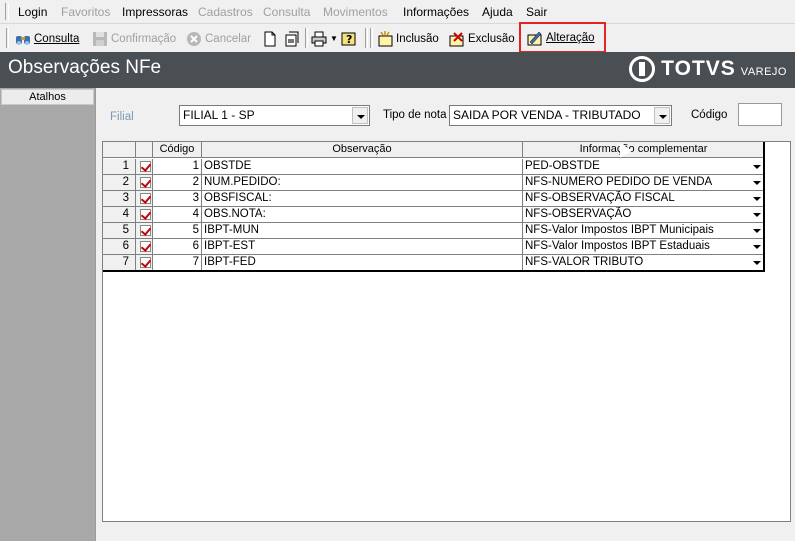 This screenshot has width=795, height=541. What do you see at coordinates (334, 38) in the screenshot?
I see `print-dropdown-icon: ▼` at bounding box center [334, 38].